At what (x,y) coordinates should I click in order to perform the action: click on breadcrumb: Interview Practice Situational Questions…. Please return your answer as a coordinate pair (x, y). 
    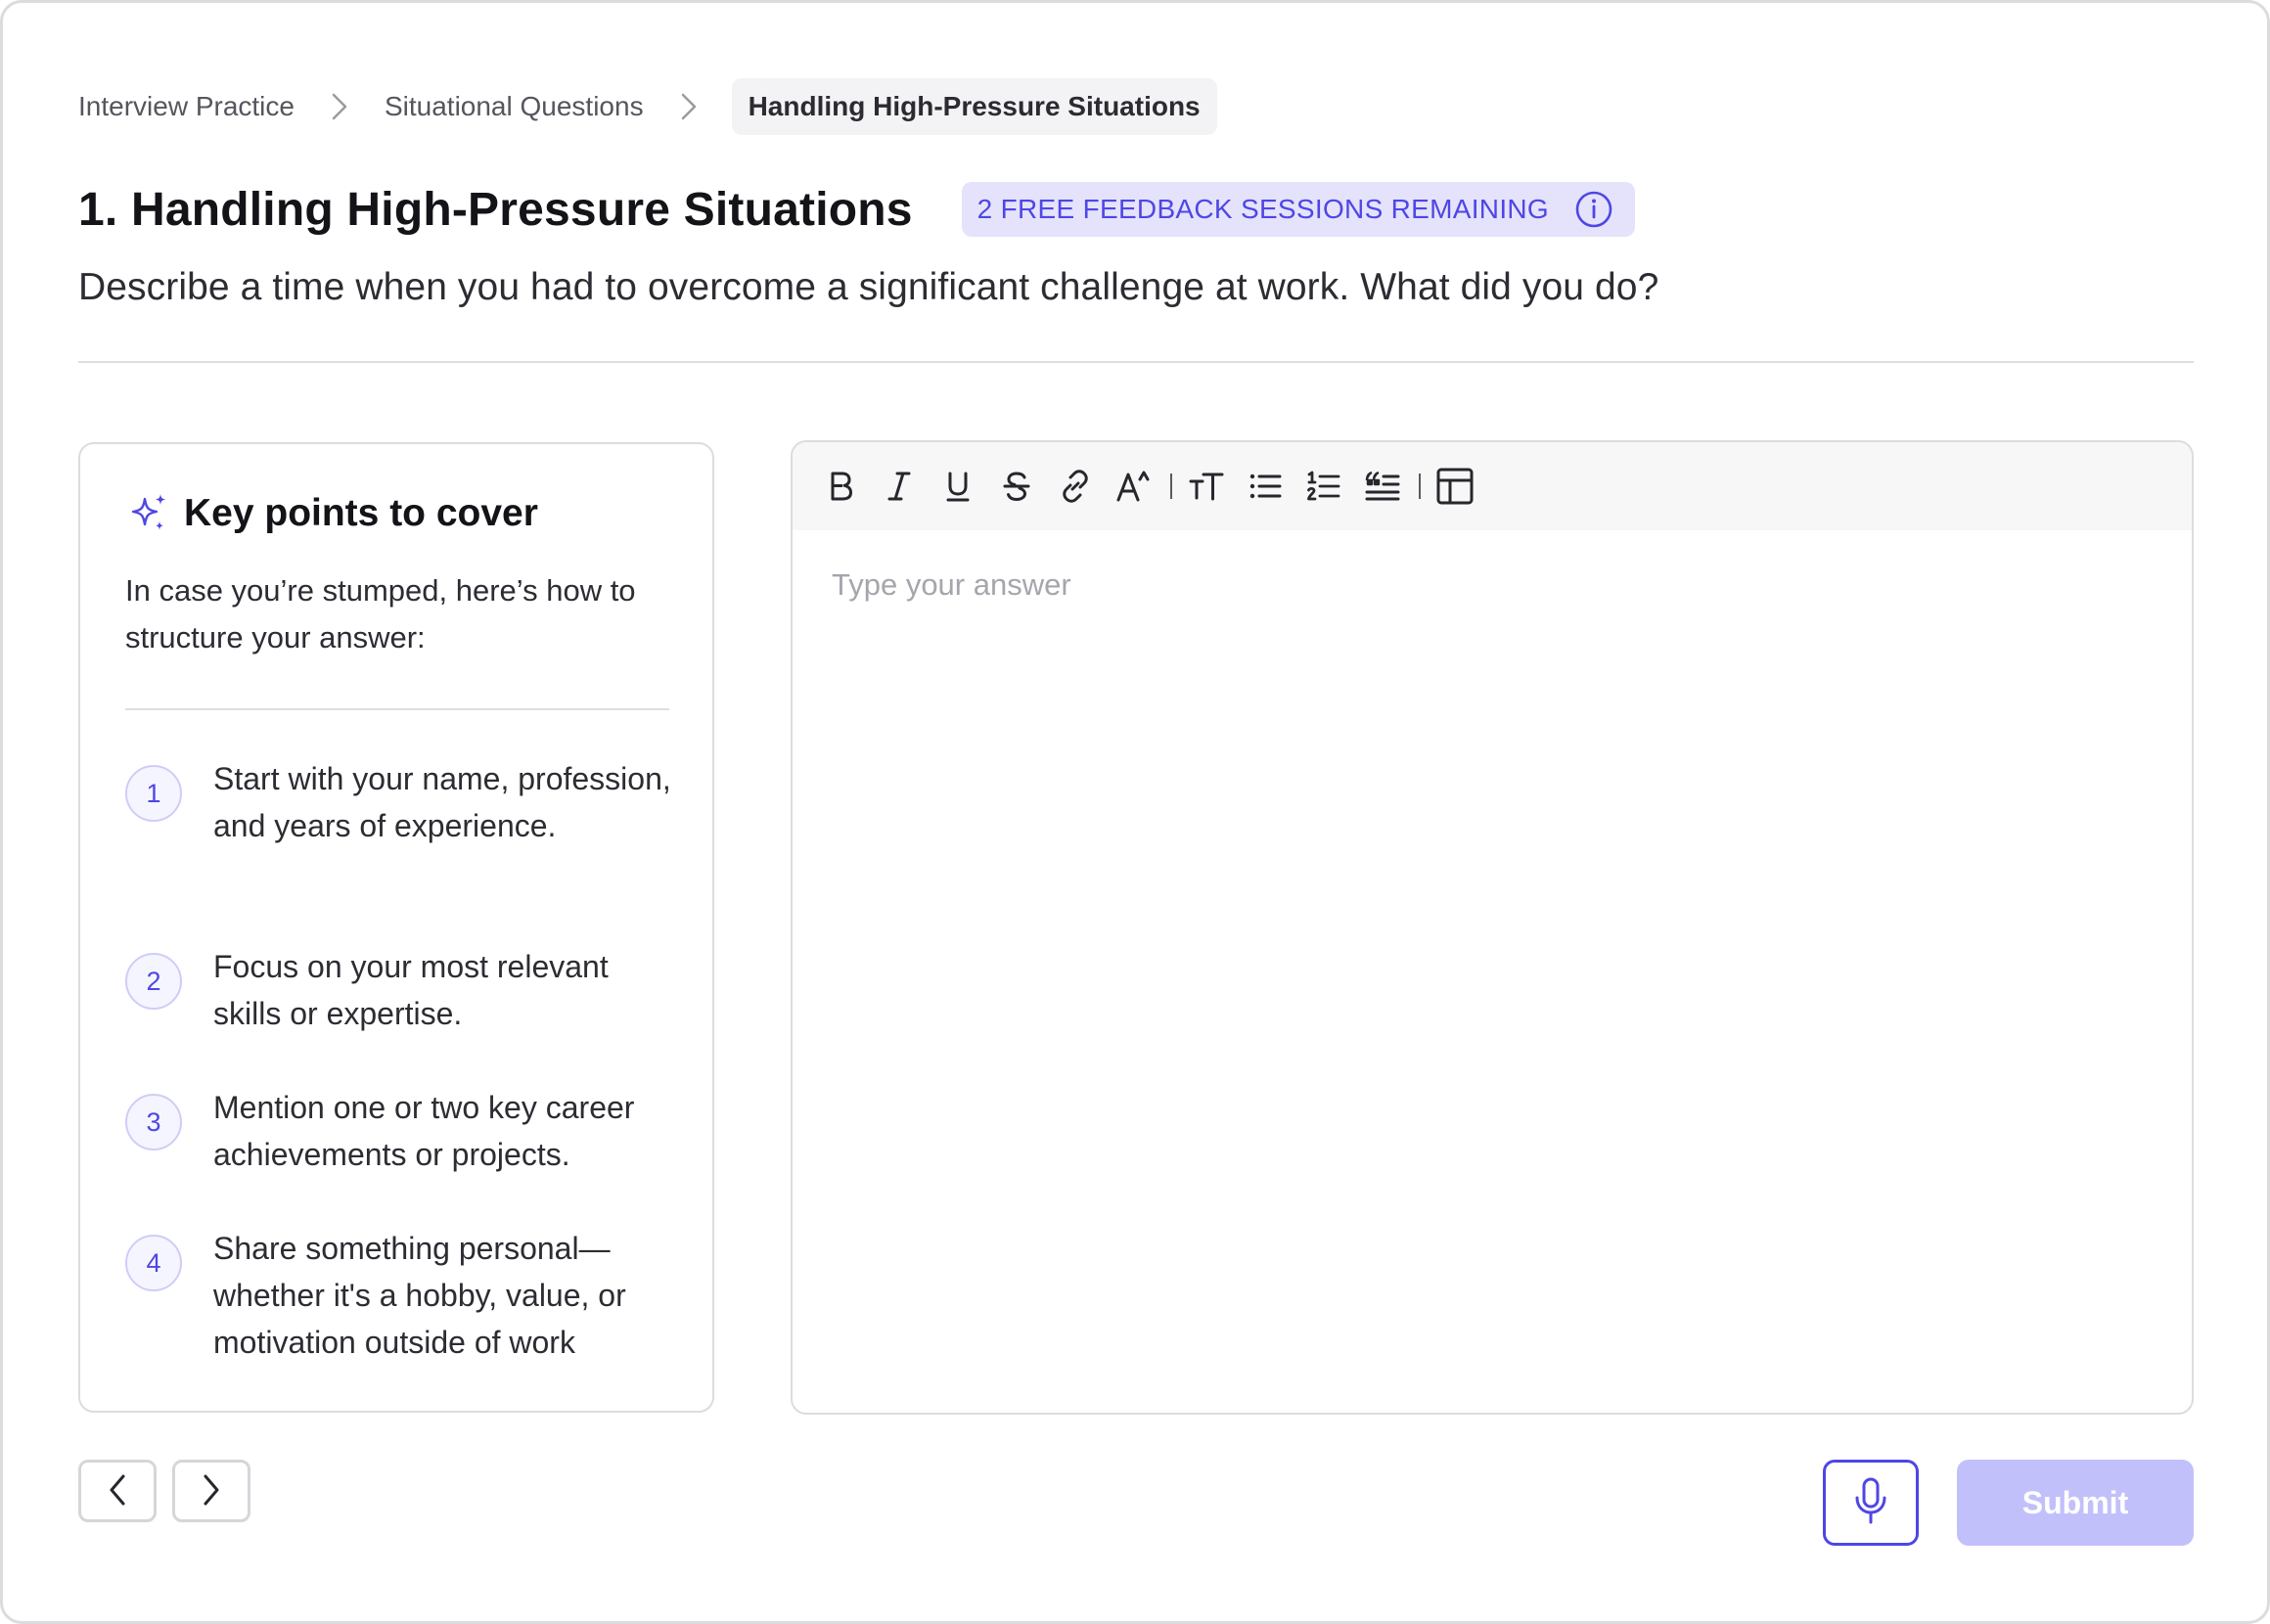
    Looking at the image, I should click on (647, 106).